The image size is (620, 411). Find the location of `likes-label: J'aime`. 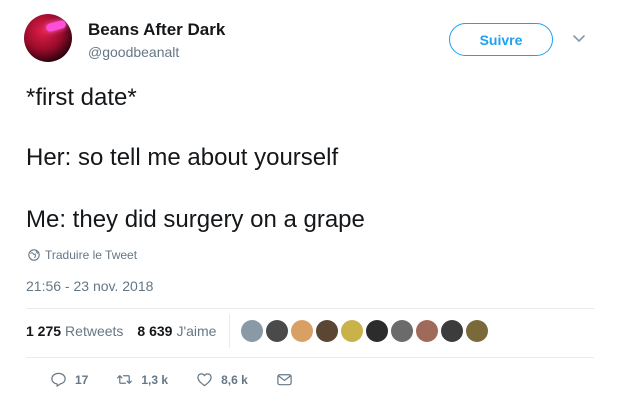

likes-label: J'aime is located at coordinates (196, 331).